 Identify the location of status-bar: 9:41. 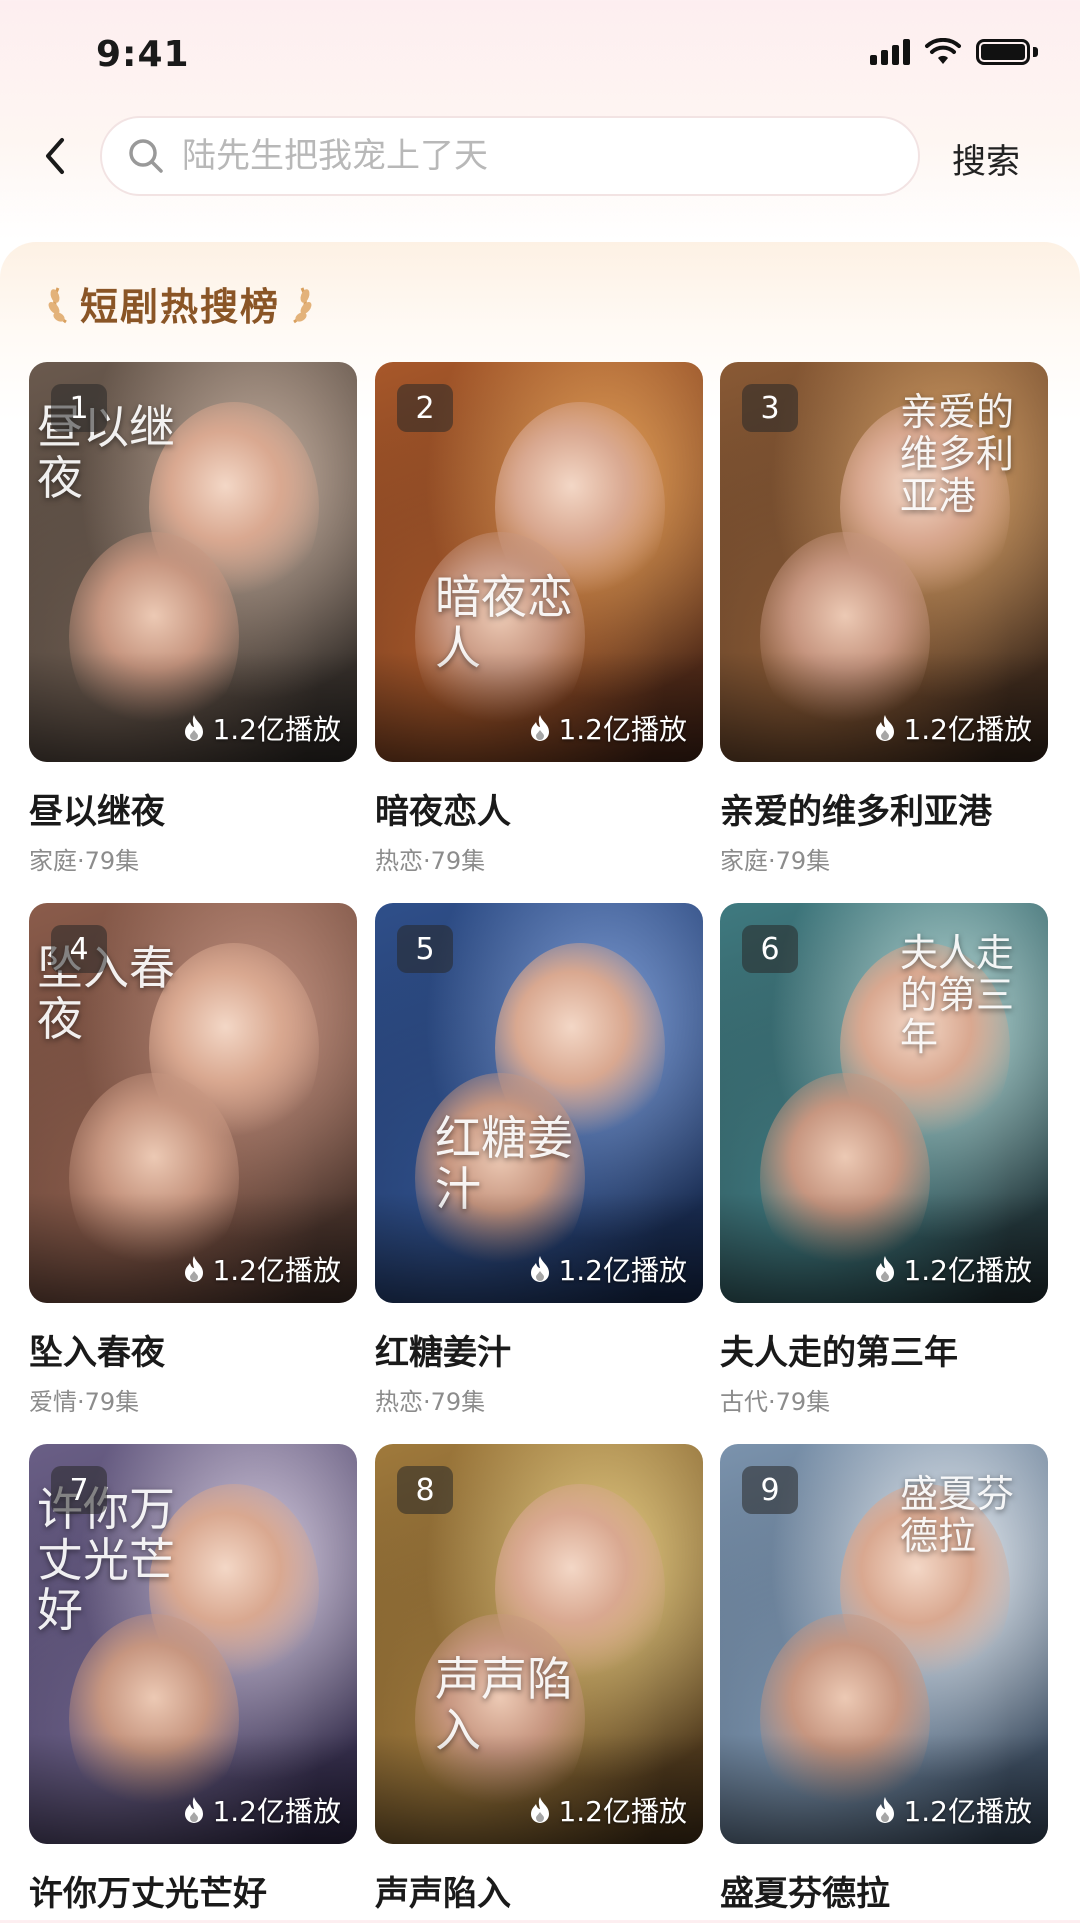
(540, 55).